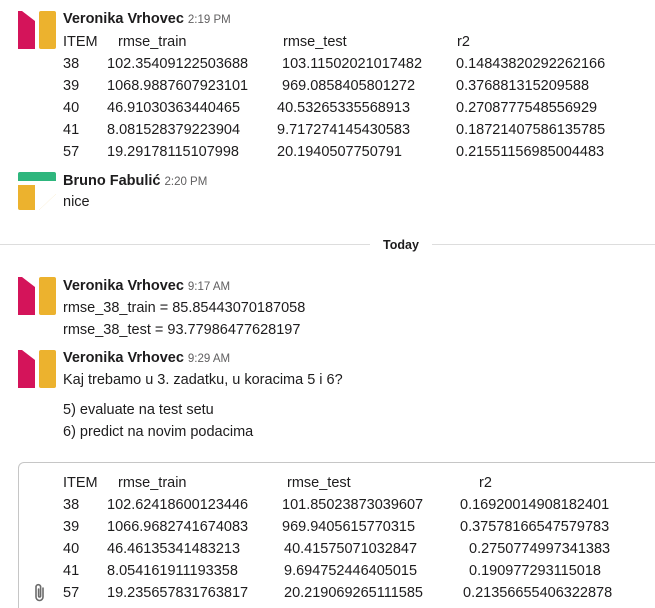  What do you see at coordinates (531, 130) in the screenshot?
I see `table-cell: 0.18721407586135785` at bounding box center [531, 130].